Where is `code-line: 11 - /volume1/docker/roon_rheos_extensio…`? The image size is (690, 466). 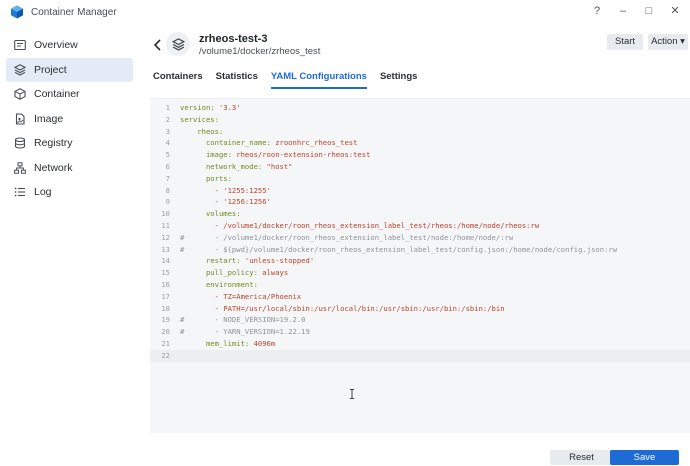 code-line: 11 - /volume1/docker/roon_rheos_extensio… is located at coordinates (420, 226).